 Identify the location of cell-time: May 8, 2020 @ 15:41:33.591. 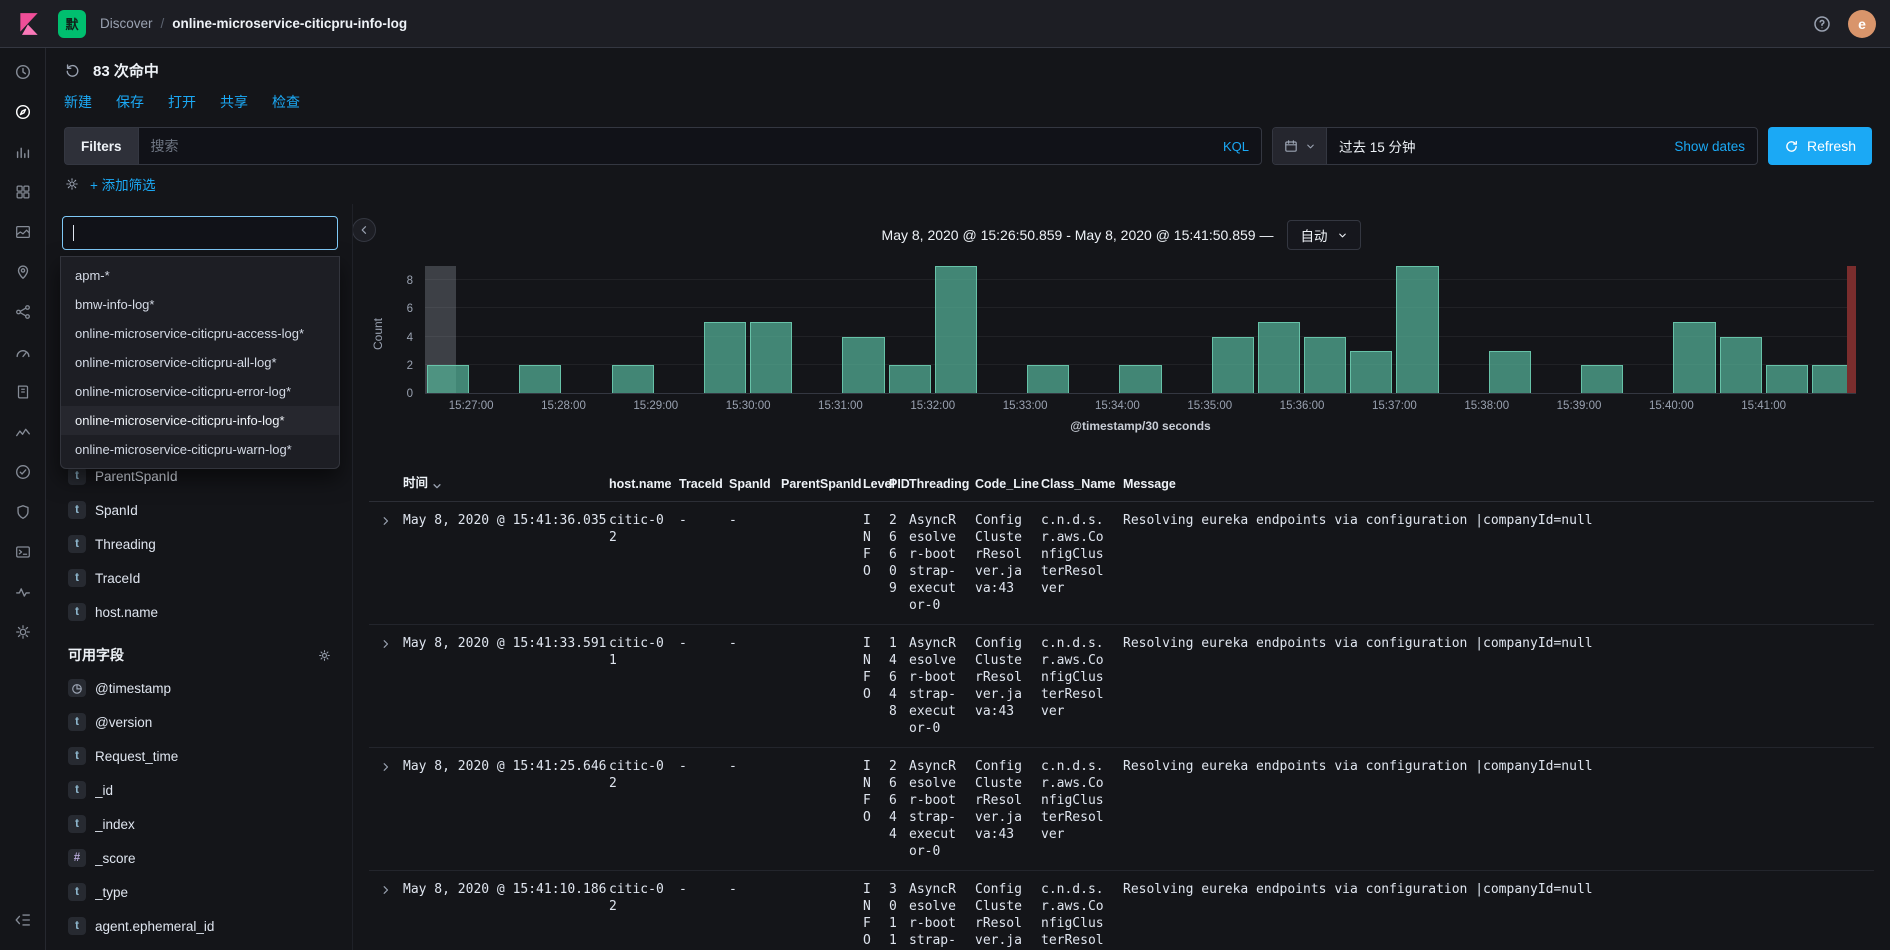
(505, 643).